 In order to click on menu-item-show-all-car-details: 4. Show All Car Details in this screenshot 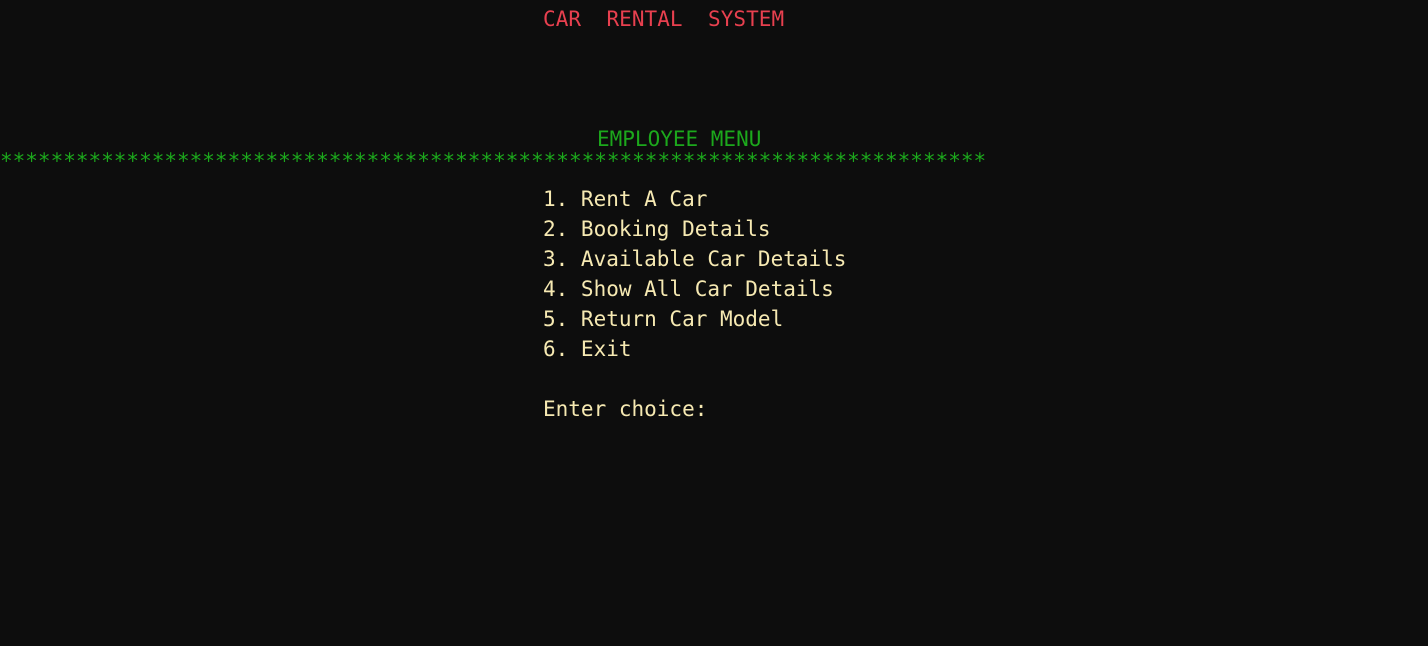, I will do `click(688, 289)`.